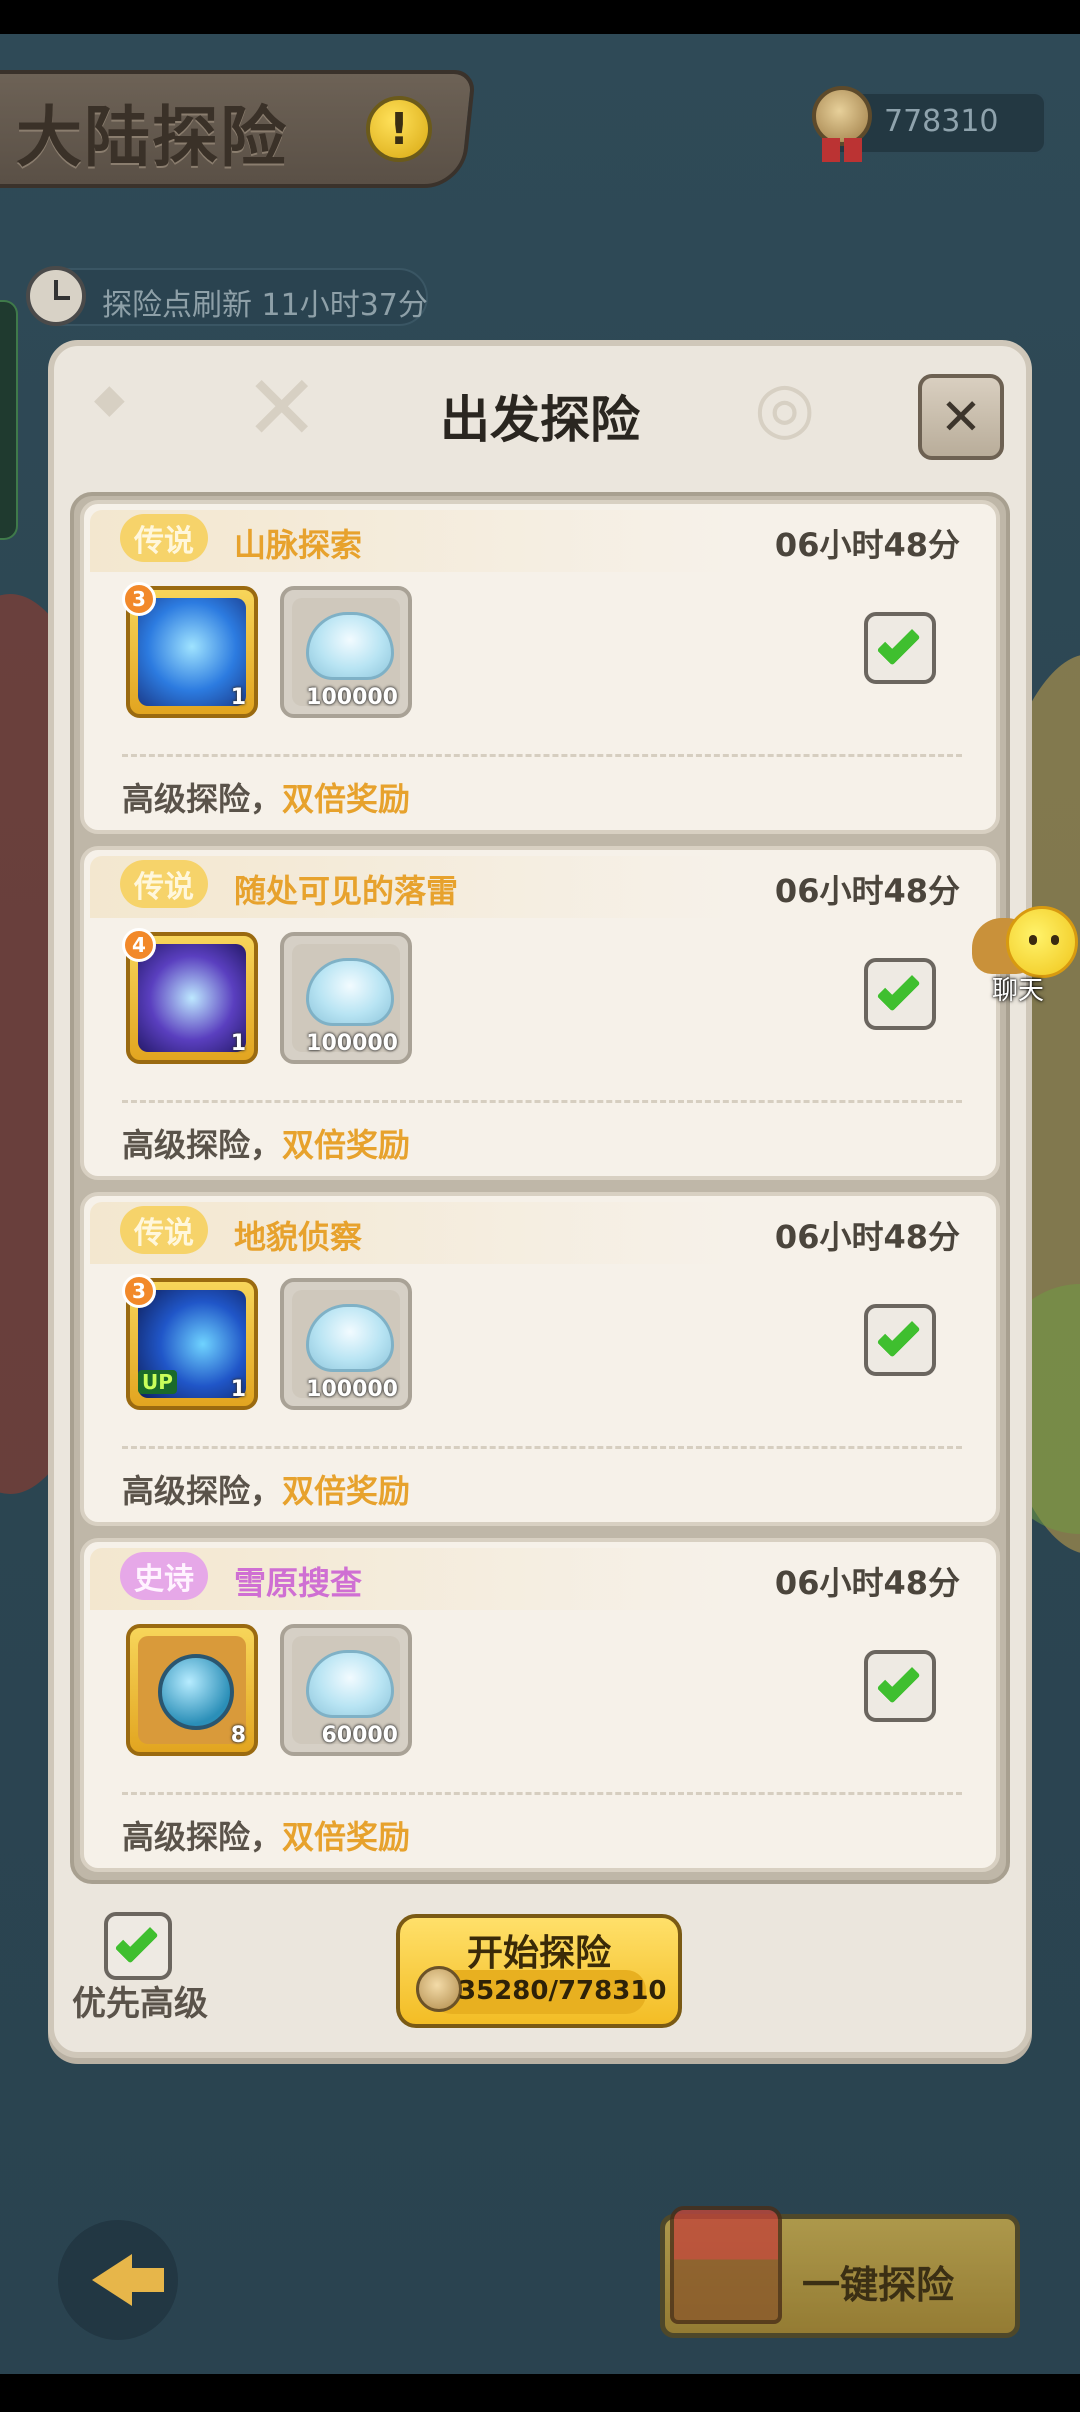 The width and height of the screenshot is (1080, 2412). What do you see at coordinates (139, 945) in the screenshot?
I see `level-badge: 4` at bounding box center [139, 945].